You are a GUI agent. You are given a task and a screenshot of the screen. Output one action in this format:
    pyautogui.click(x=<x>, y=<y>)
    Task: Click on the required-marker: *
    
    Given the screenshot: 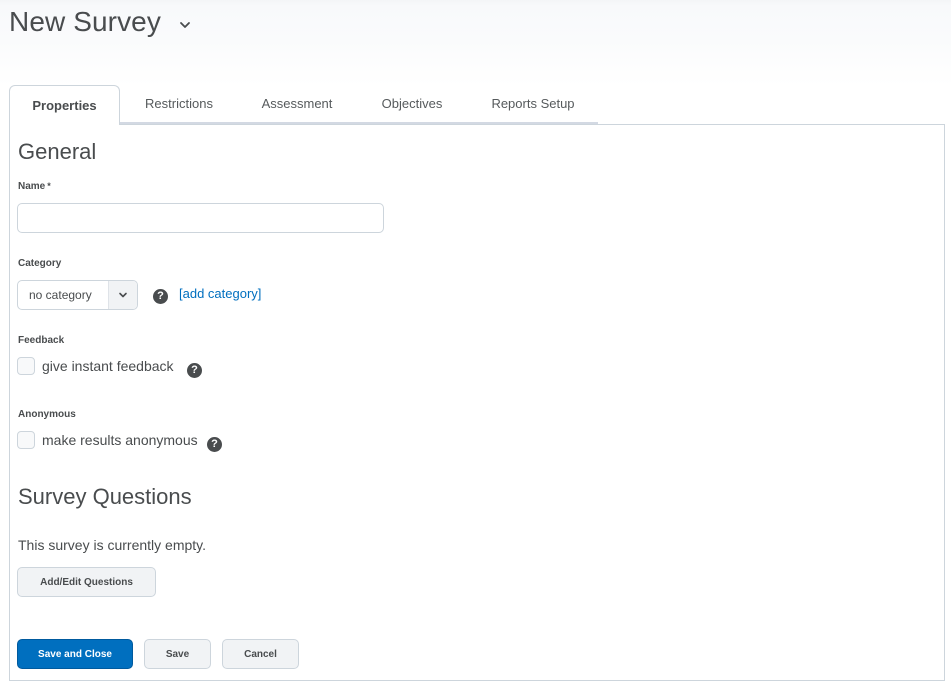 What is the action you would take?
    pyautogui.click(x=49, y=186)
    